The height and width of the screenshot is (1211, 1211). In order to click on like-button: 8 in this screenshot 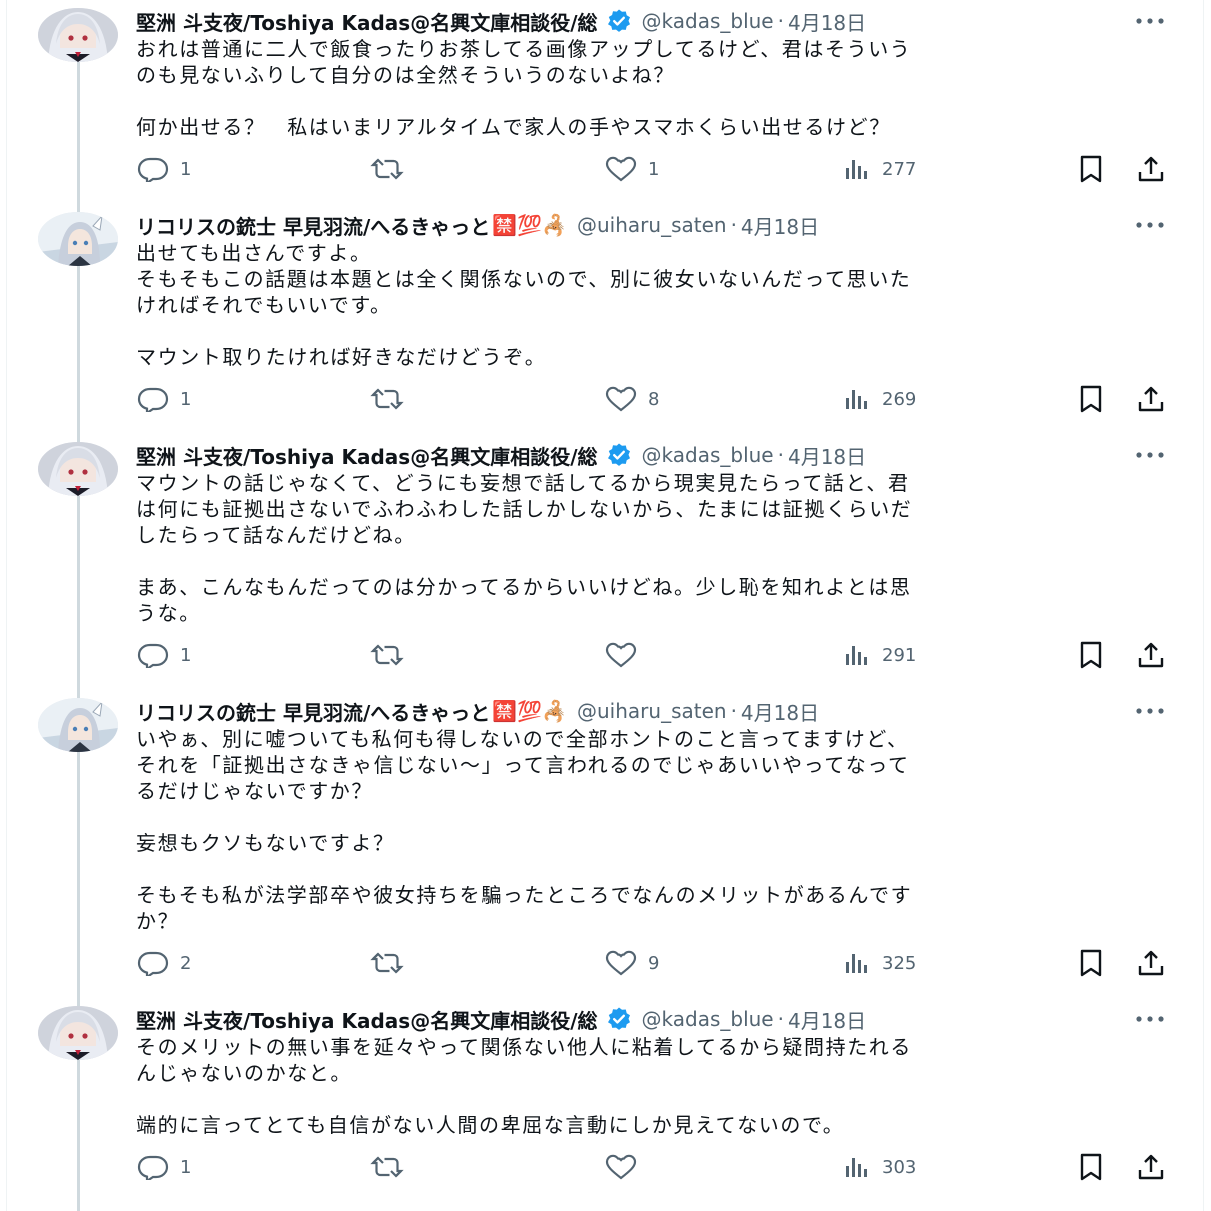, I will do `click(631, 399)`.